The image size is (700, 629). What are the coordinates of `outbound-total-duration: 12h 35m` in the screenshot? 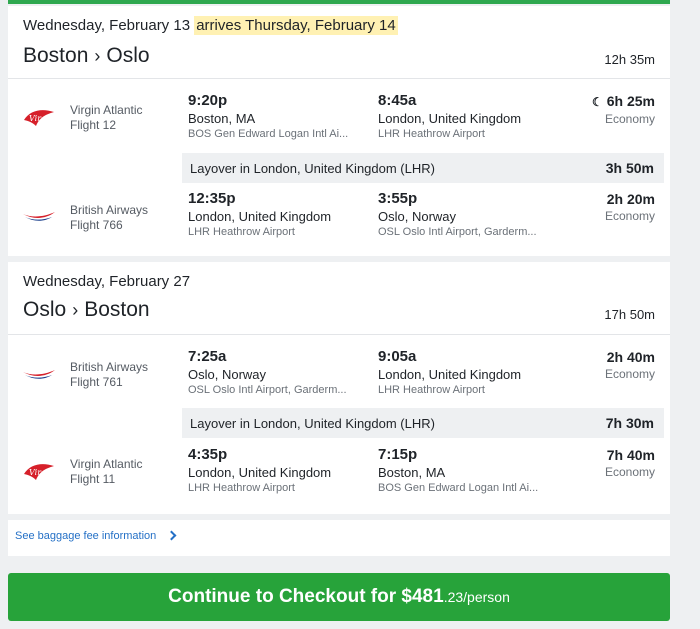 It's located at (629, 59).